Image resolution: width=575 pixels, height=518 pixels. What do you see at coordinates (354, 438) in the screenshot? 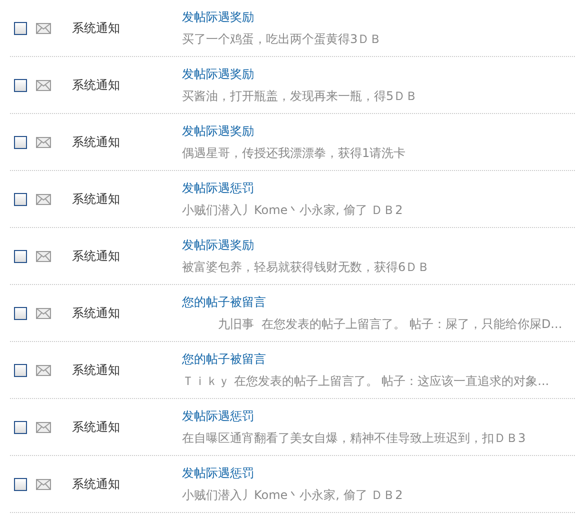
I see `message-text: 在自曝区通宵翻看了美女自爆，精神不佳导致上班迟到，扣ＤＢ3` at bounding box center [354, 438].